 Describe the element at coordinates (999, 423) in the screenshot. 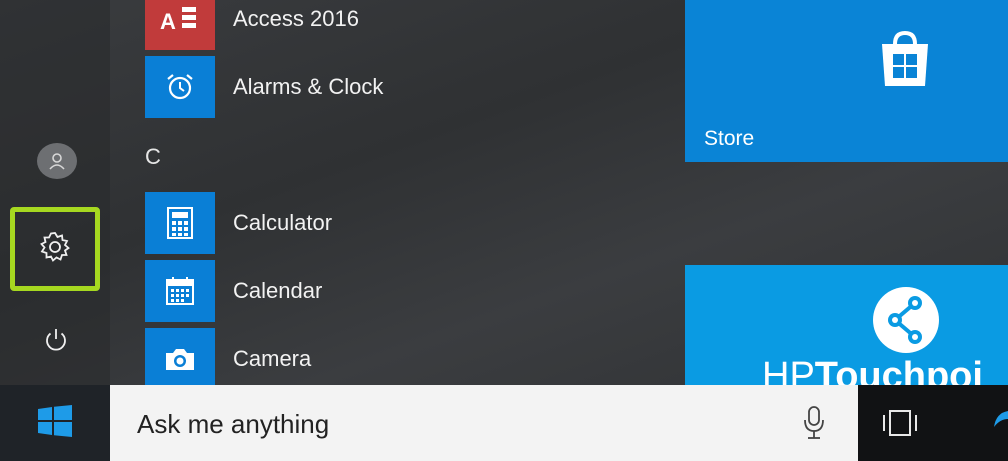

I see `edge-browser-icon` at that location.